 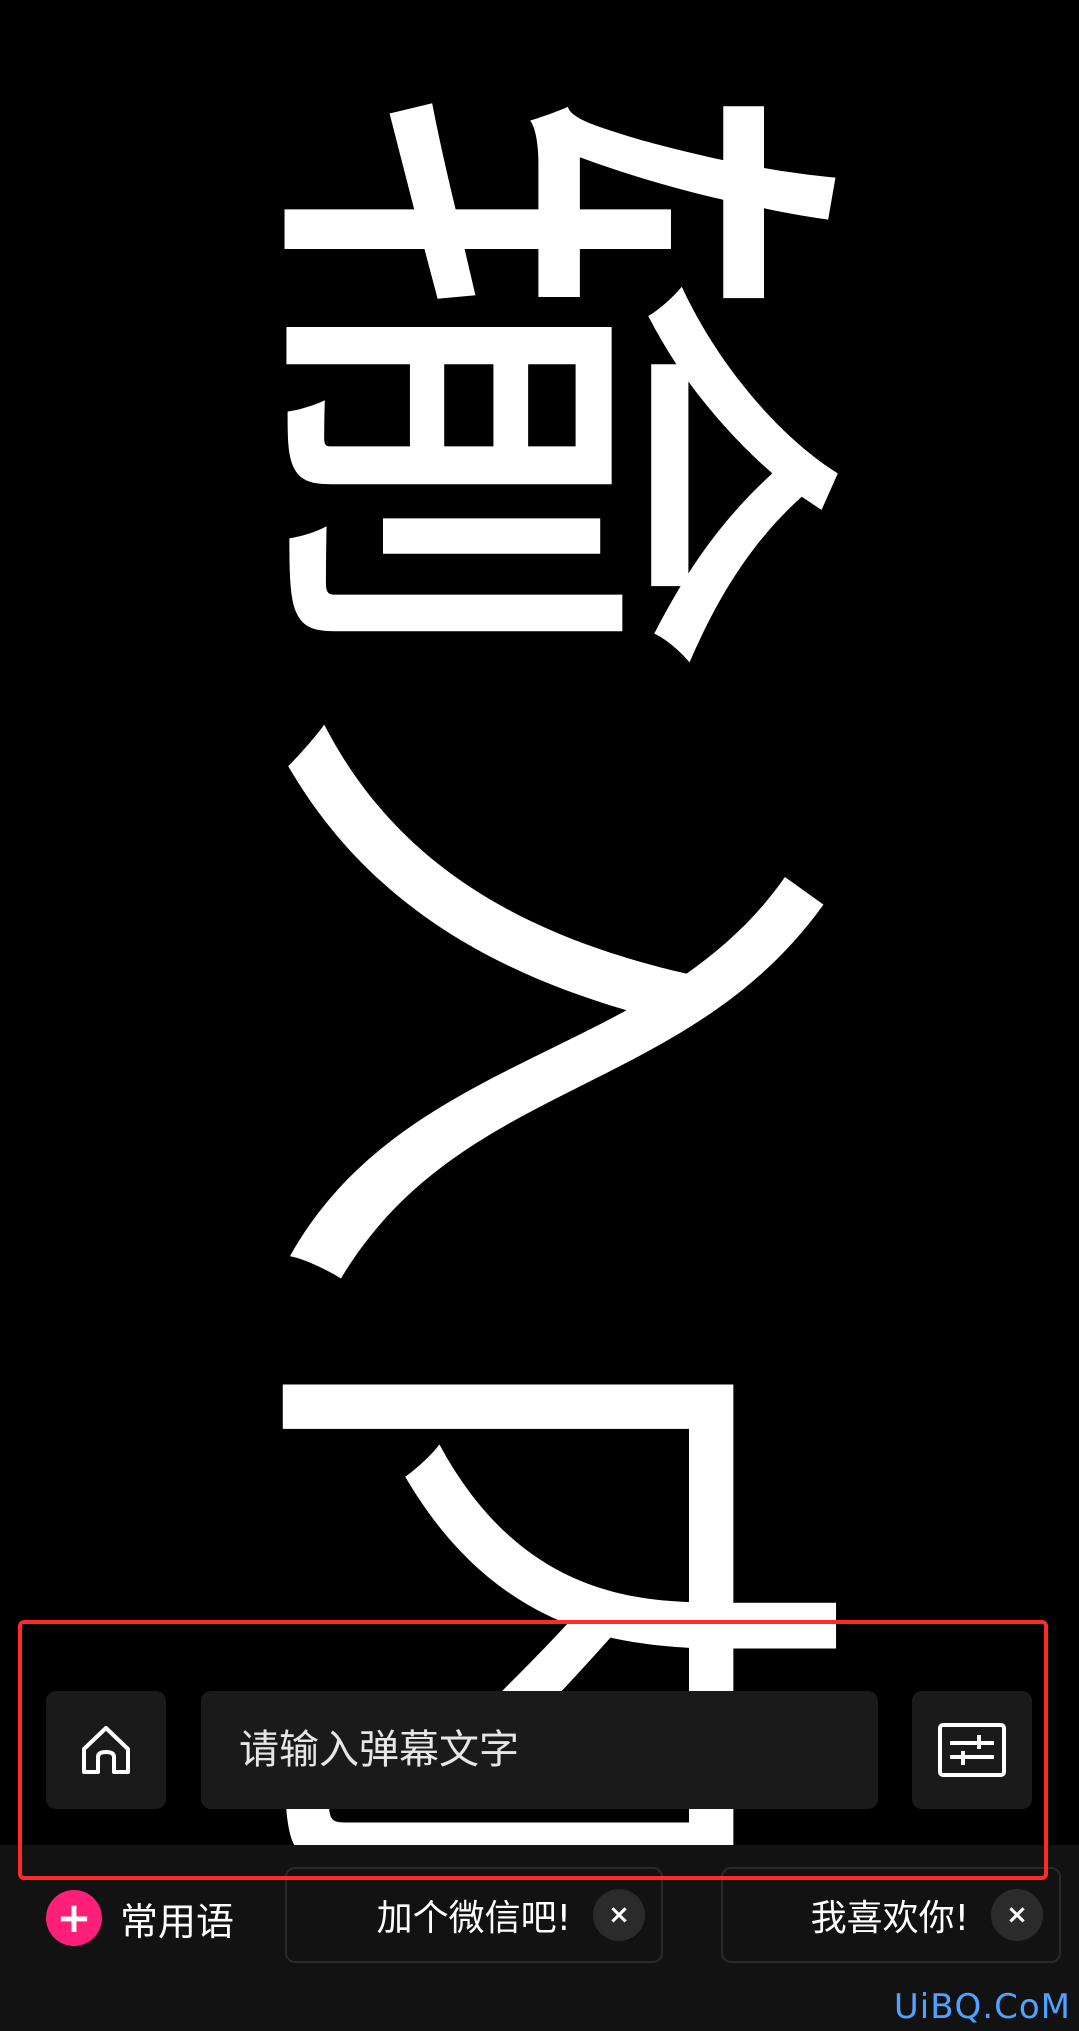 I want to click on add-phrase-label: 常用语, so click(x=177, y=1921).